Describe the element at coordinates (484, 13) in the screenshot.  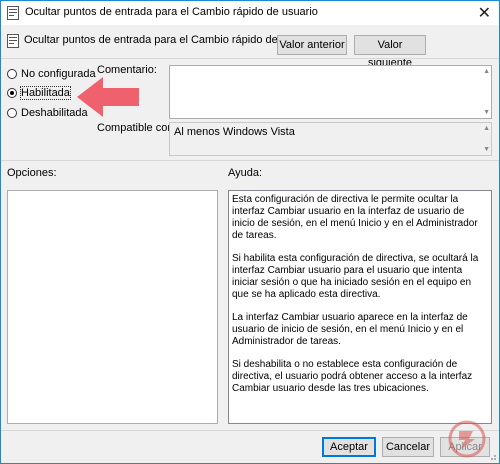
I see `close-icon: ✕` at that location.